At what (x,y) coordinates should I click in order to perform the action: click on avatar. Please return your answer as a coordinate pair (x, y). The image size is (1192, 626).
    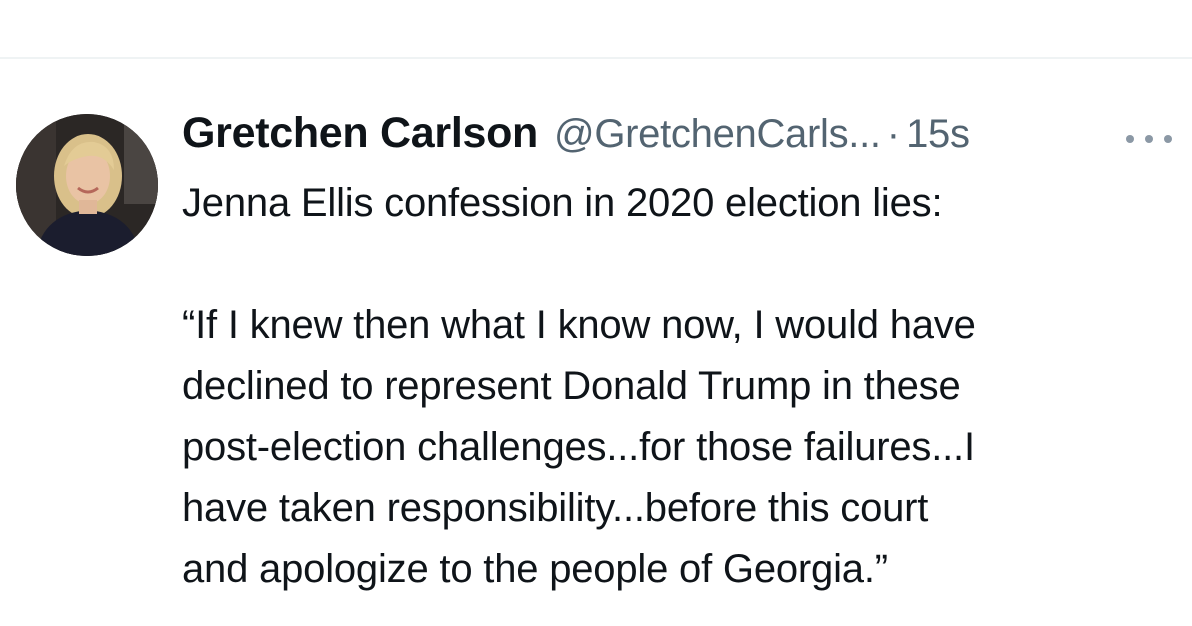
    Looking at the image, I should click on (87, 185).